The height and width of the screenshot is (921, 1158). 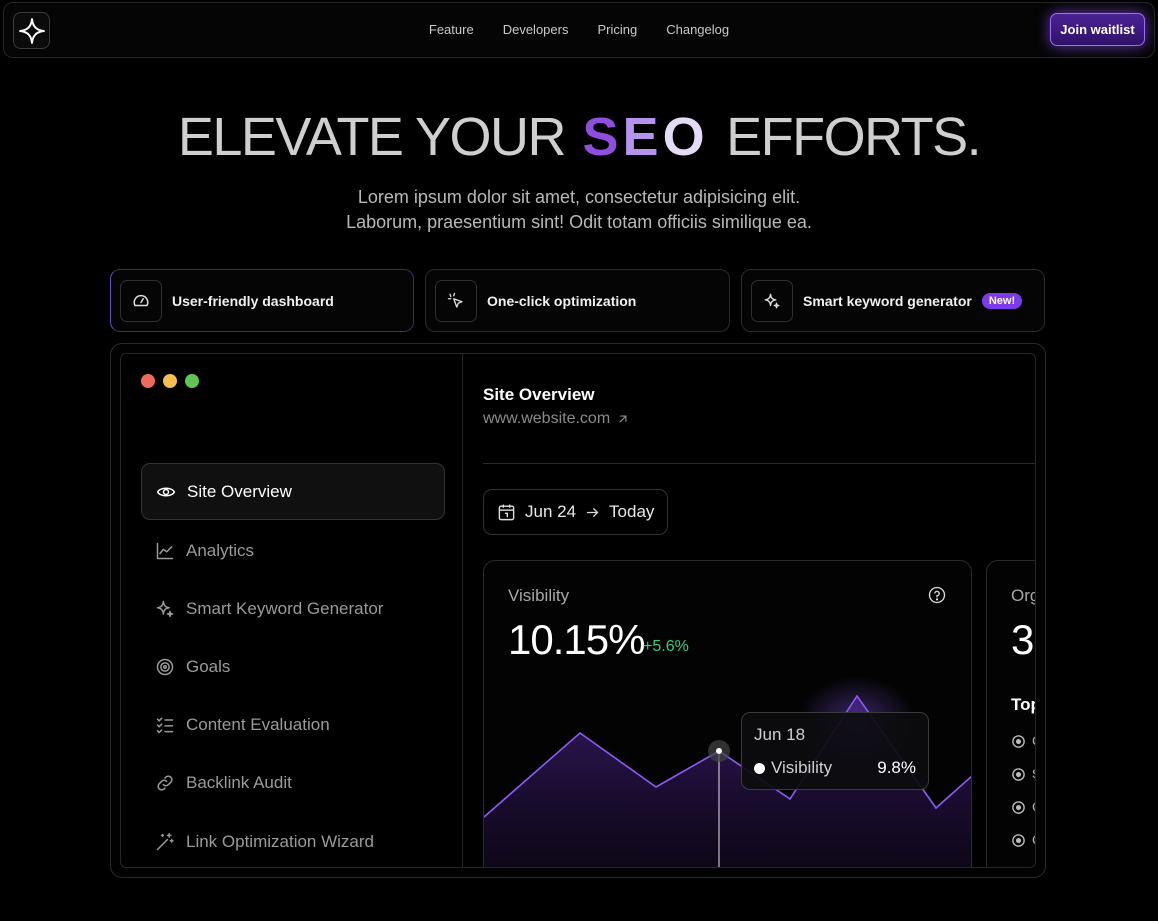 I want to click on hero-title: ELEVATE YOUR SEO EFFORTS., so click(x=579, y=137).